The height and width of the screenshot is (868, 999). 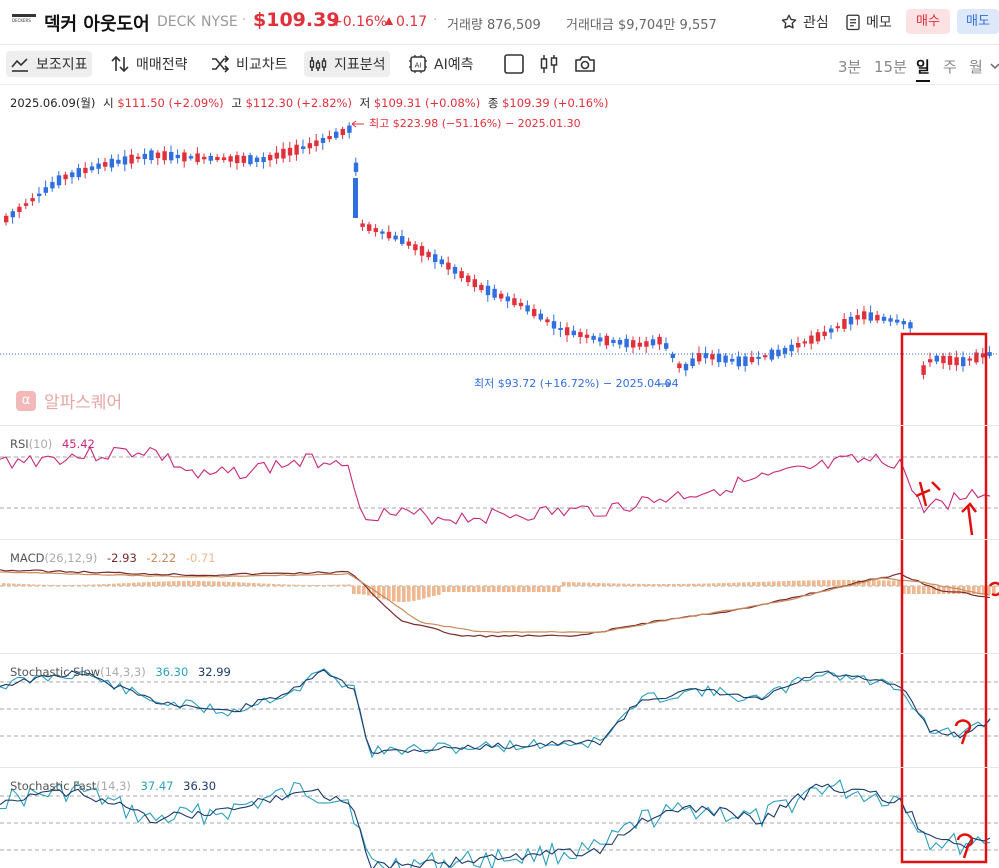 I want to click on memo-icon, so click(x=853, y=22).